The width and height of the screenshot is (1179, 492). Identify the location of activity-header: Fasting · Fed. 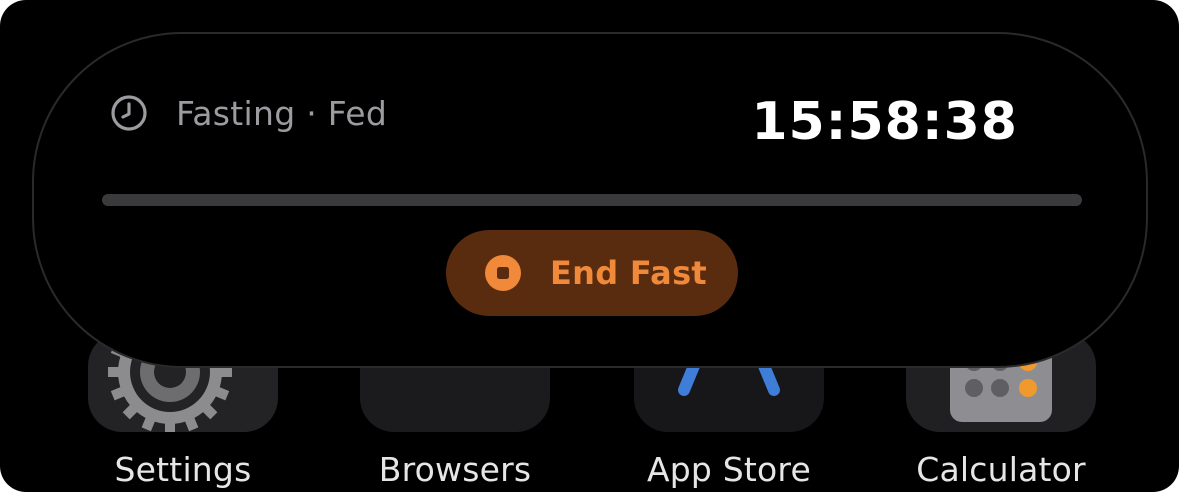
(248, 113).